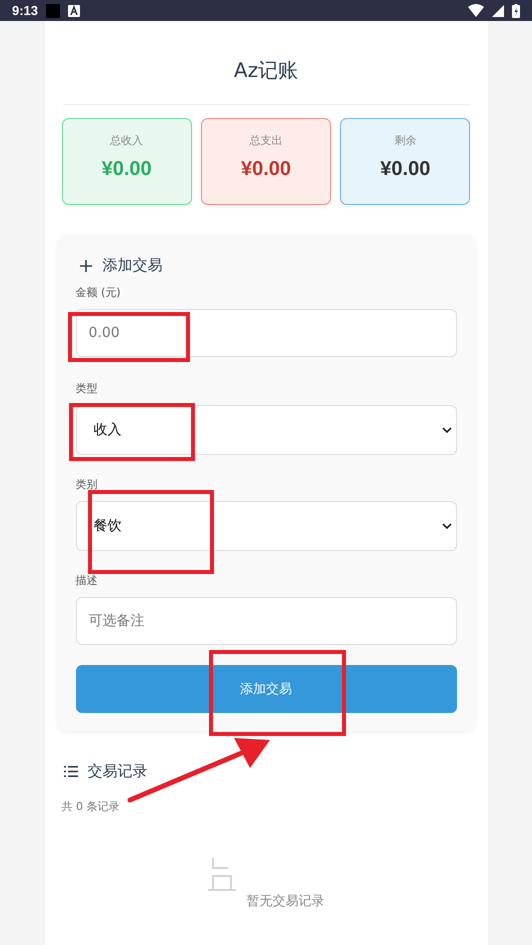 The height and width of the screenshot is (945, 532). Describe the element at coordinates (266, 430) in the screenshot. I see `select-field: 收入` at that location.